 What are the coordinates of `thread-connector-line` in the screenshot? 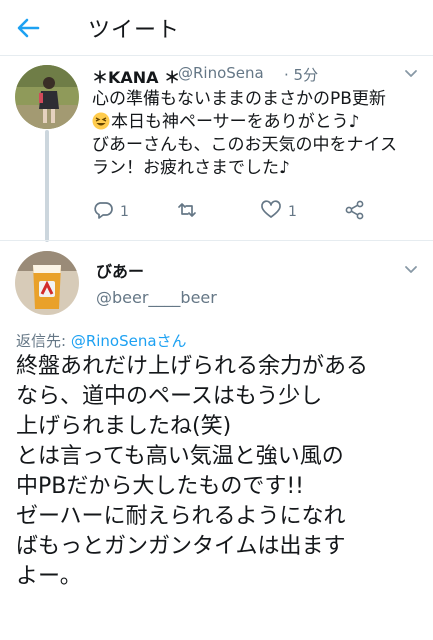 It's located at (47, 186).